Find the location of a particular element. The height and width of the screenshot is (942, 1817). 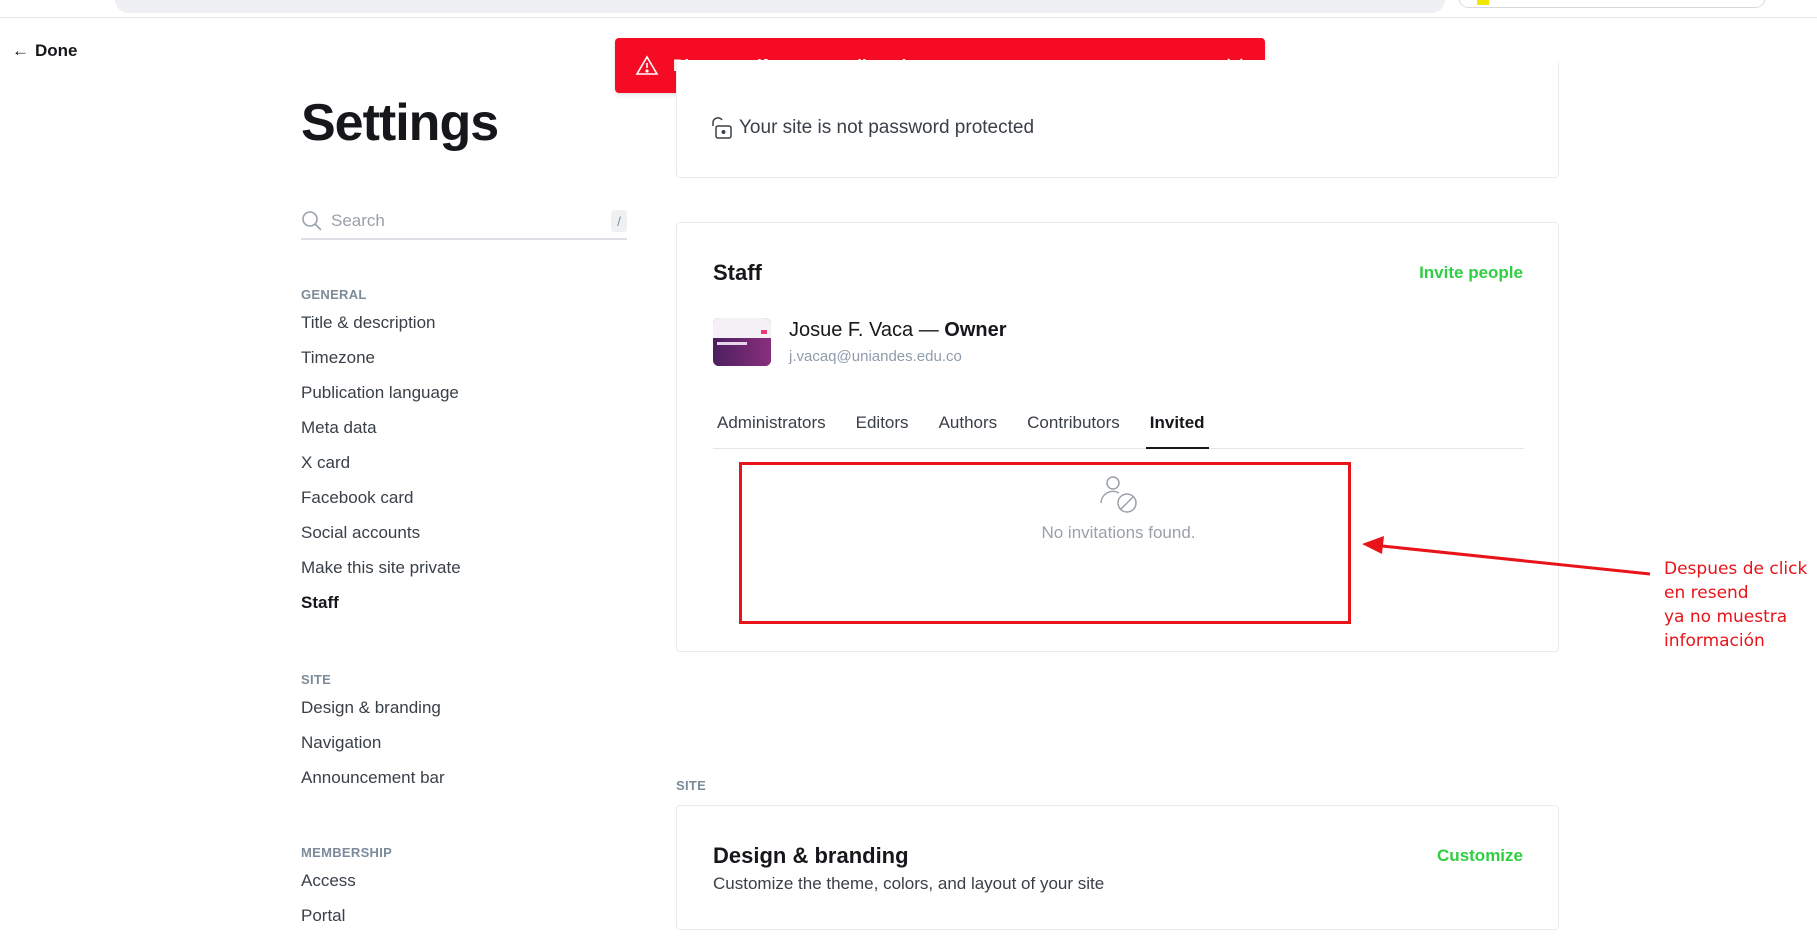

settings-search: / is located at coordinates (464, 222).